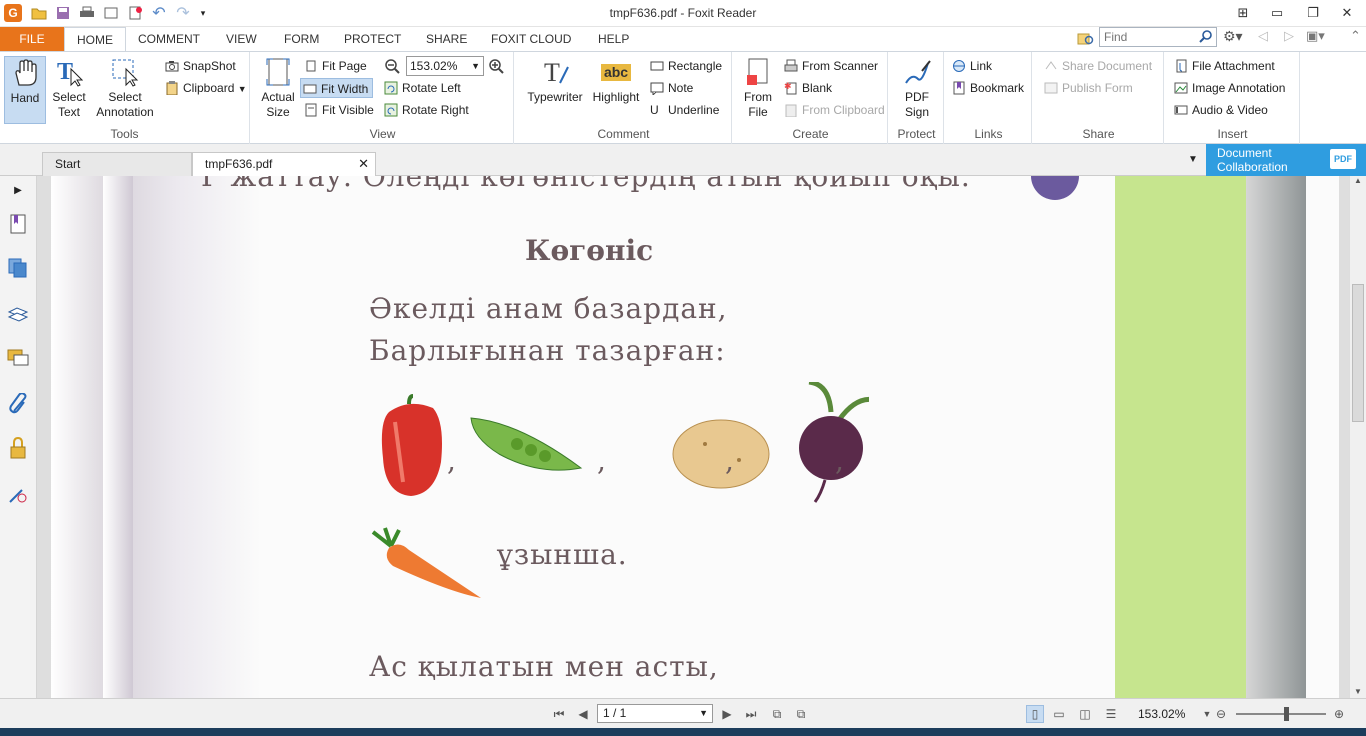 This screenshot has height=736, width=1366. I want to click on tab-start: Start, so click(117, 164).